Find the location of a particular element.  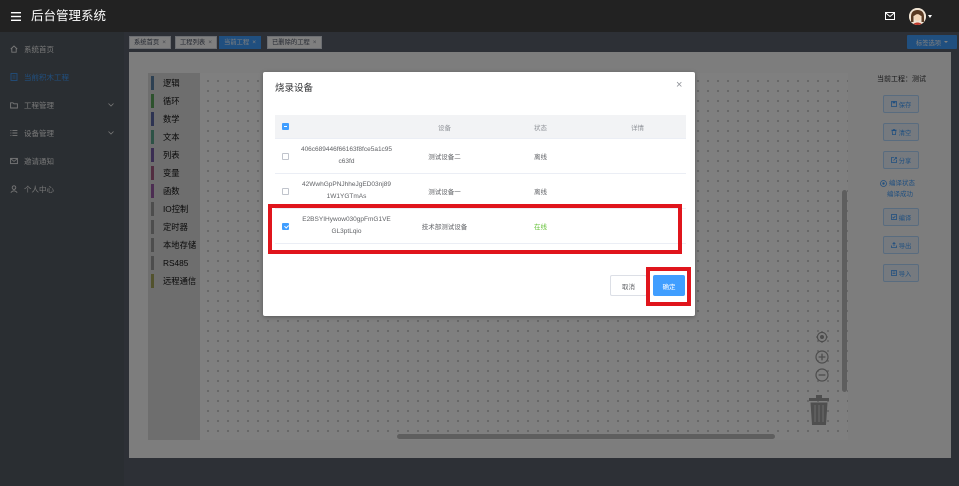

device-id-cell: 406c689446f66163f8fce5a1c95c63fd is located at coordinates (346, 156).